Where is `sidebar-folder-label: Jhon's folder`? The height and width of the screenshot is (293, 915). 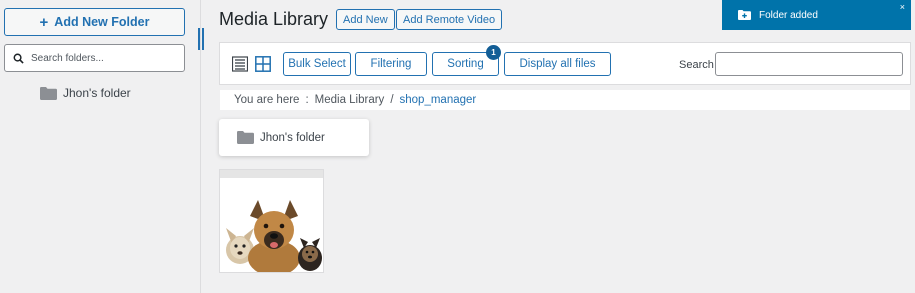
sidebar-folder-label: Jhon's folder is located at coordinates (97, 93).